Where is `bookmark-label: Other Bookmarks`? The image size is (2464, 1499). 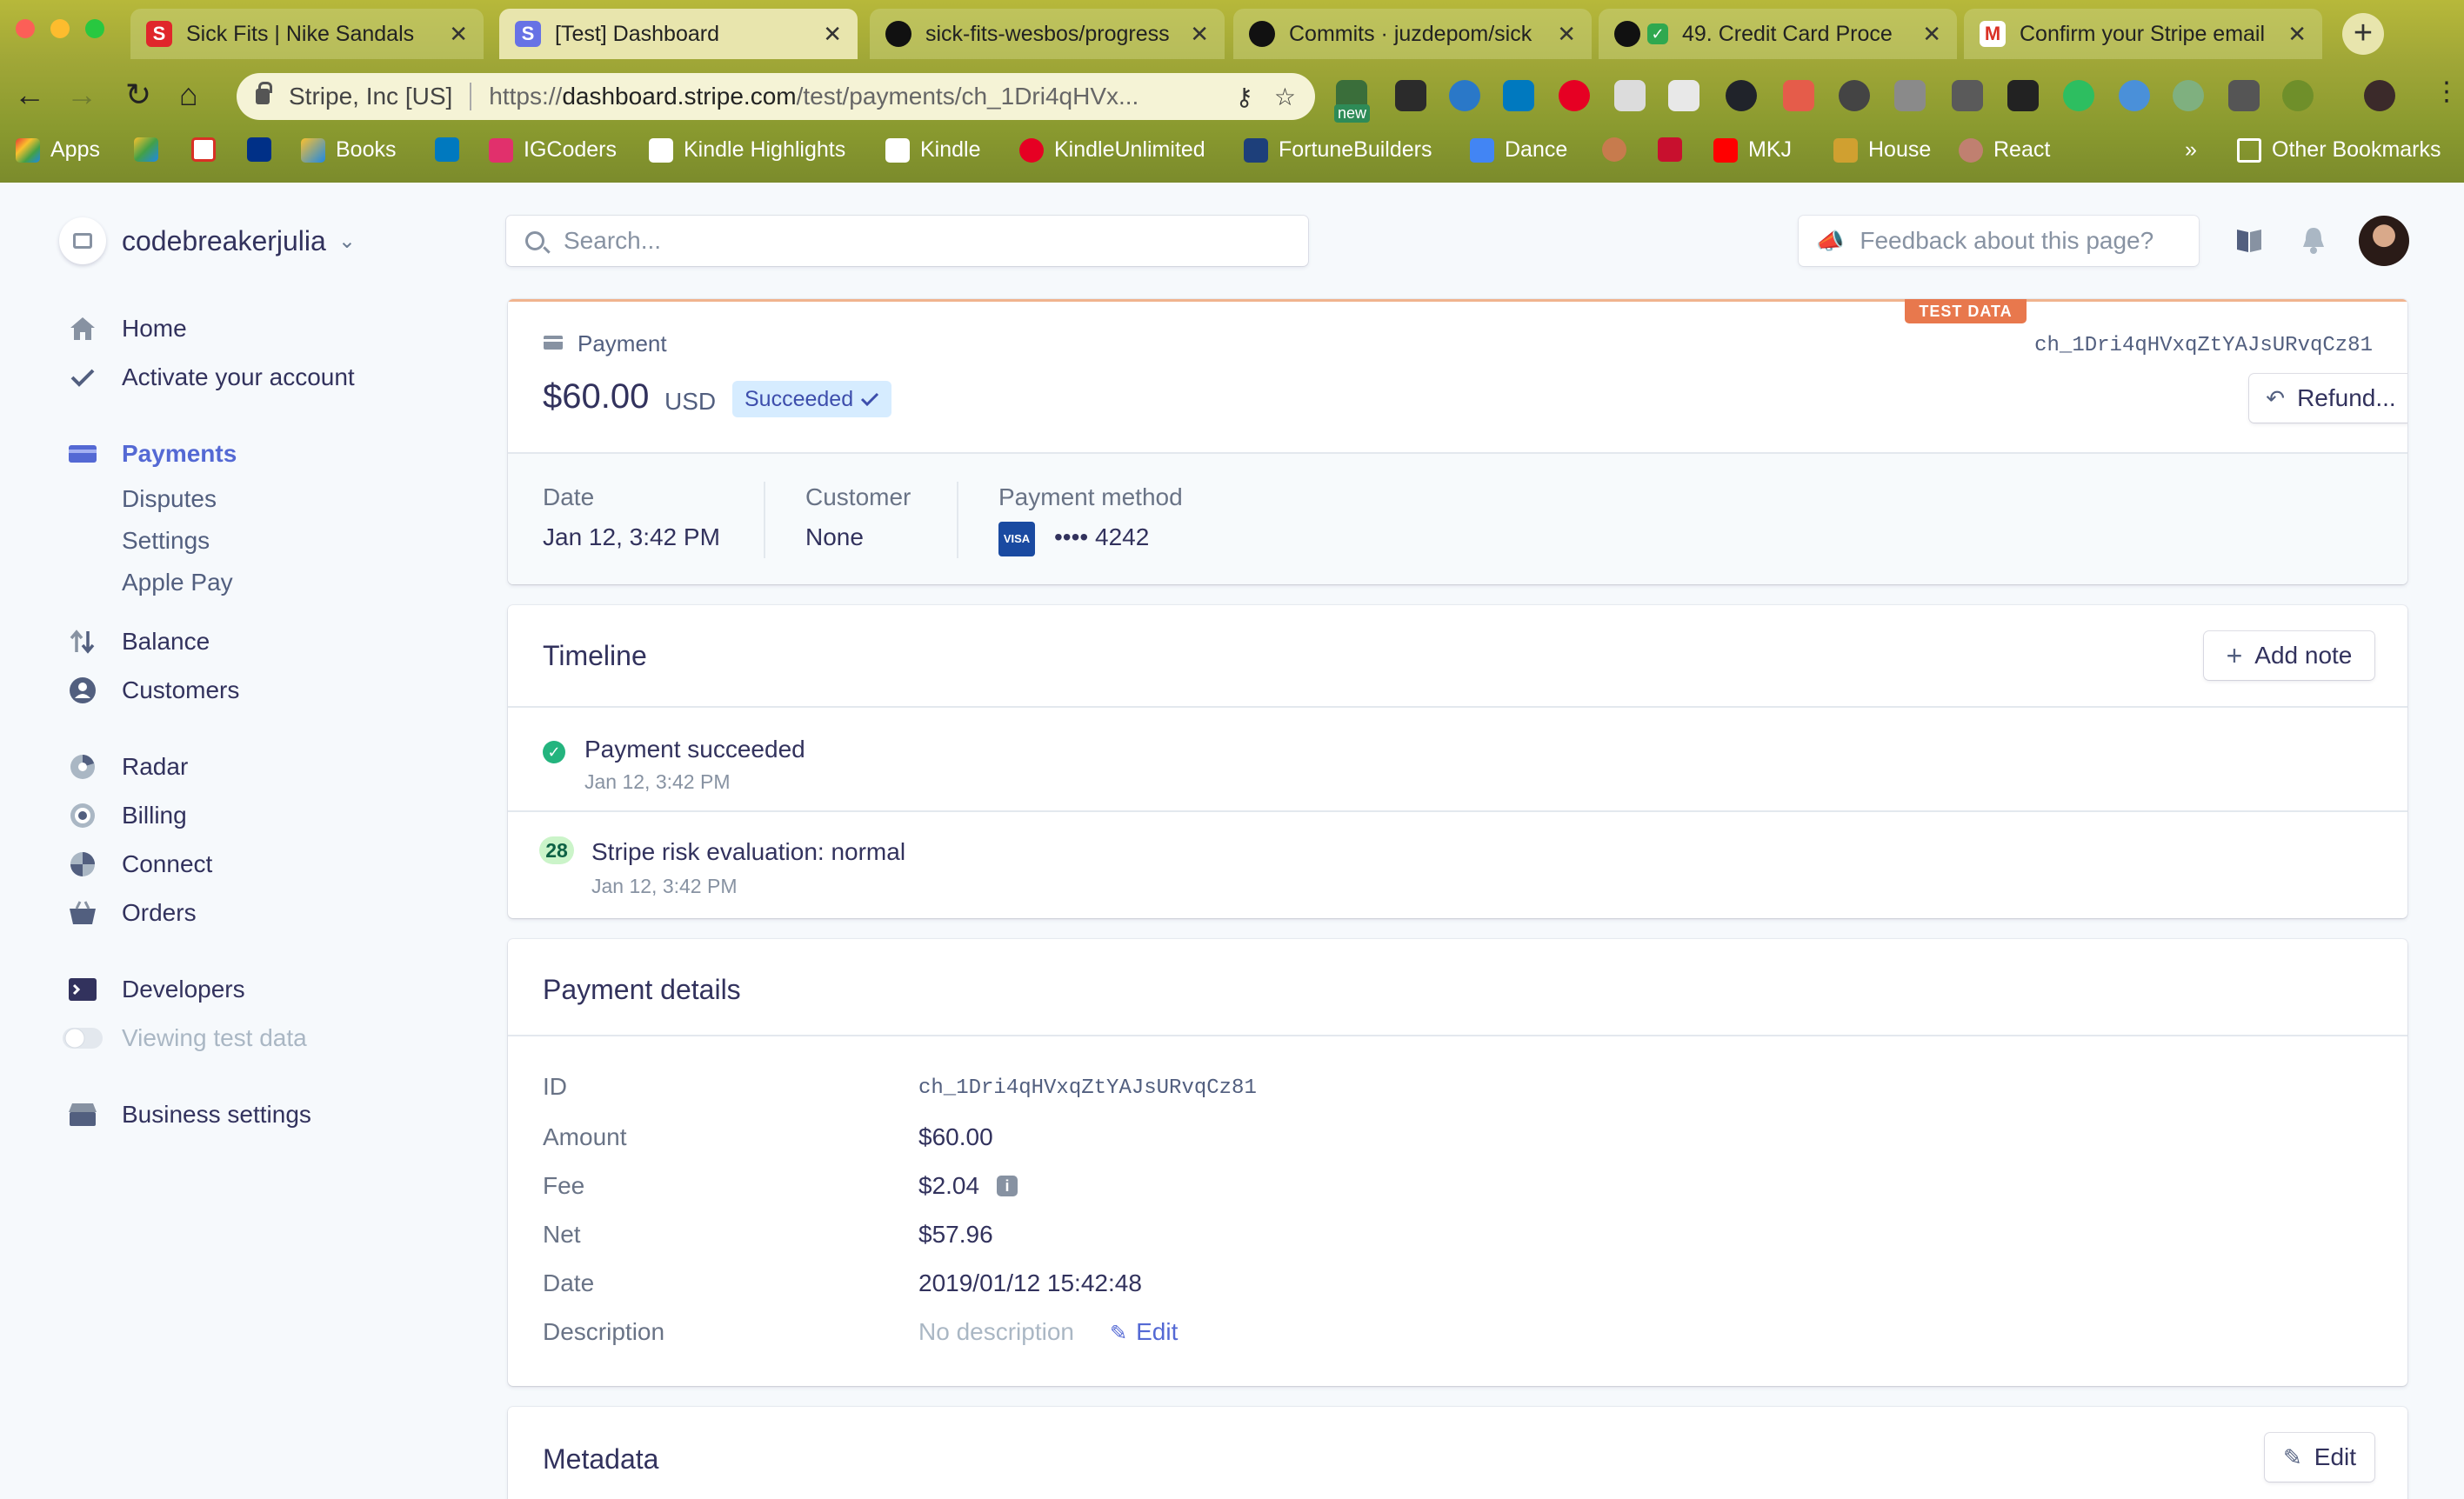
bookmark-label: Other Bookmarks is located at coordinates (2356, 149).